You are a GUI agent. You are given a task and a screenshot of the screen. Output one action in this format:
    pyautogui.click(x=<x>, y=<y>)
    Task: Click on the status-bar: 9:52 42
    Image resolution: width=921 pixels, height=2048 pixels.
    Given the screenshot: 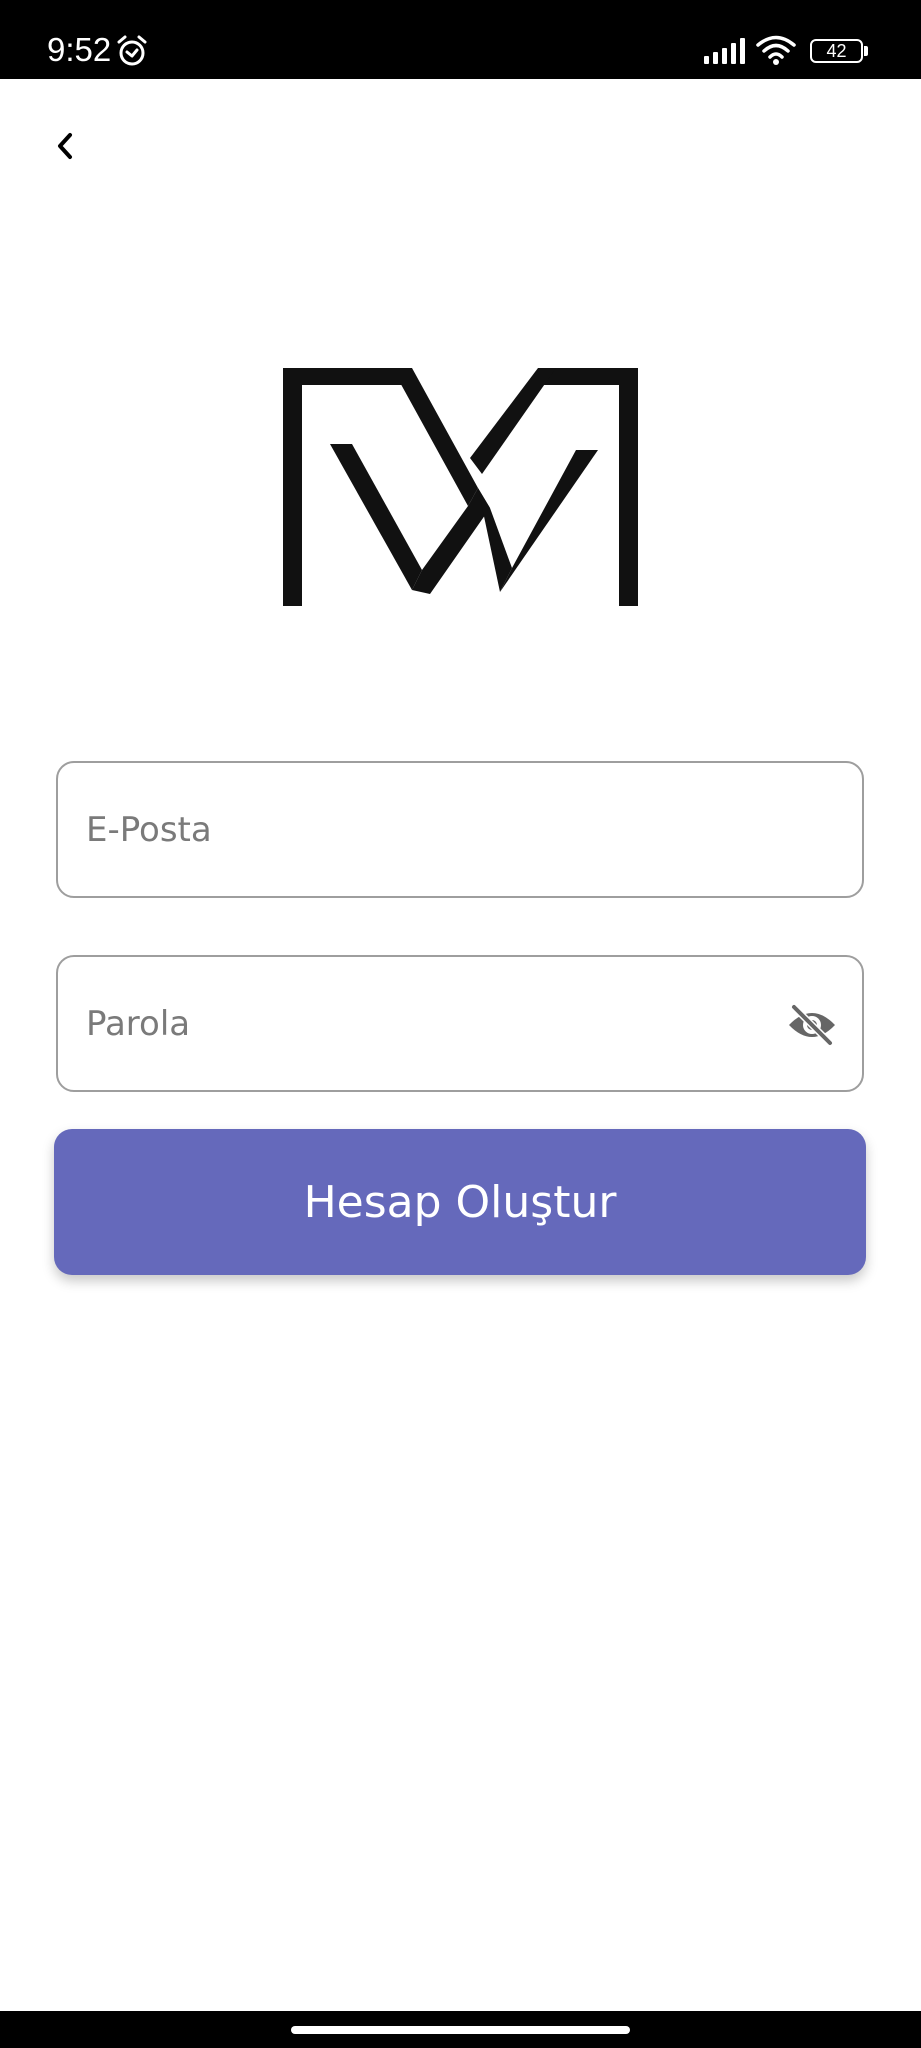 What is the action you would take?
    pyautogui.click(x=460, y=39)
    